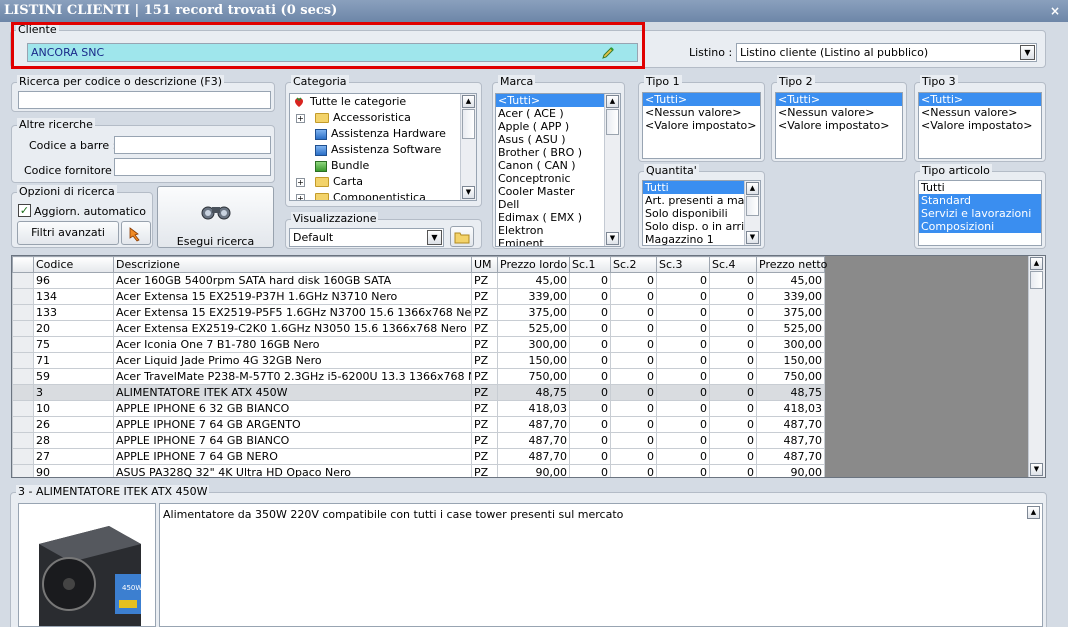 The height and width of the screenshot is (627, 1068). Describe the element at coordinates (558, 165) in the screenshot. I see `brand-item: Canon ( CAN )` at that location.